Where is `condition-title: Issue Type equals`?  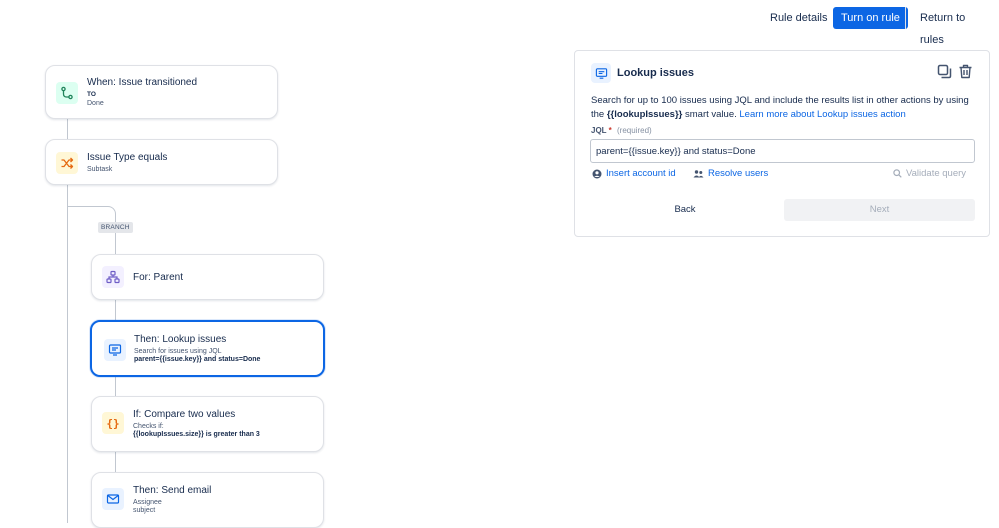 condition-title: Issue Type equals is located at coordinates (127, 157).